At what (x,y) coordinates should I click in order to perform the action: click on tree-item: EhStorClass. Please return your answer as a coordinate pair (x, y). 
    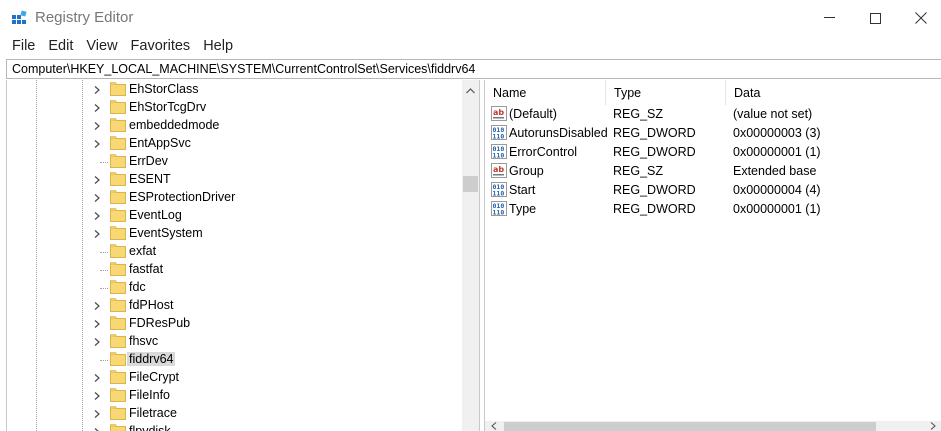
    Looking at the image, I should click on (237, 90).